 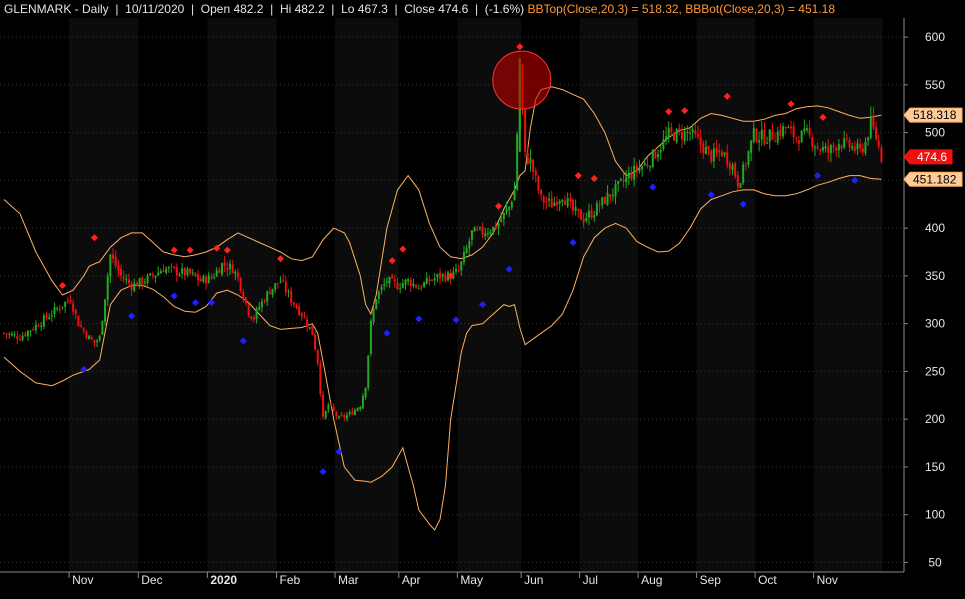 What do you see at coordinates (935, 179) in the screenshot?
I see `price-label-text: 451.182` at bounding box center [935, 179].